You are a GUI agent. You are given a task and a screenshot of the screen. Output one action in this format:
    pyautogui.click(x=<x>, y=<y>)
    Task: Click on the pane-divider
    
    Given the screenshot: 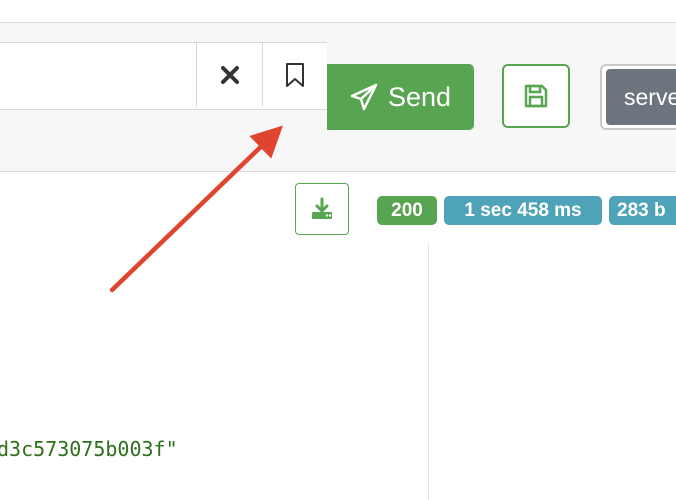 What is the action you would take?
    pyautogui.click(x=428, y=371)
    